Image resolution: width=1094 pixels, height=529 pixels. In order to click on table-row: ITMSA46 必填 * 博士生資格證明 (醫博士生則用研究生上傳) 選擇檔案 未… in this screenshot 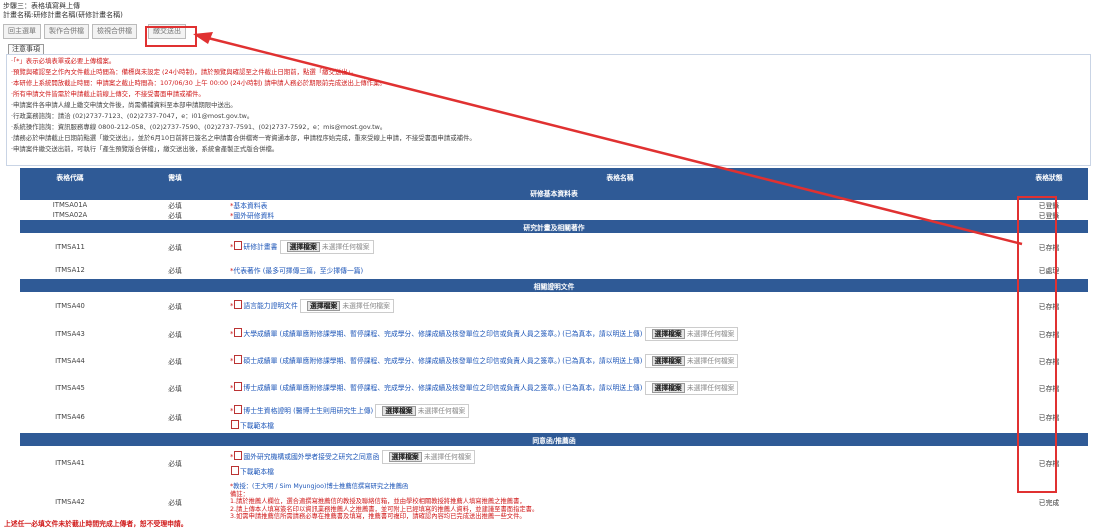, I will do `click(554, 417)`.